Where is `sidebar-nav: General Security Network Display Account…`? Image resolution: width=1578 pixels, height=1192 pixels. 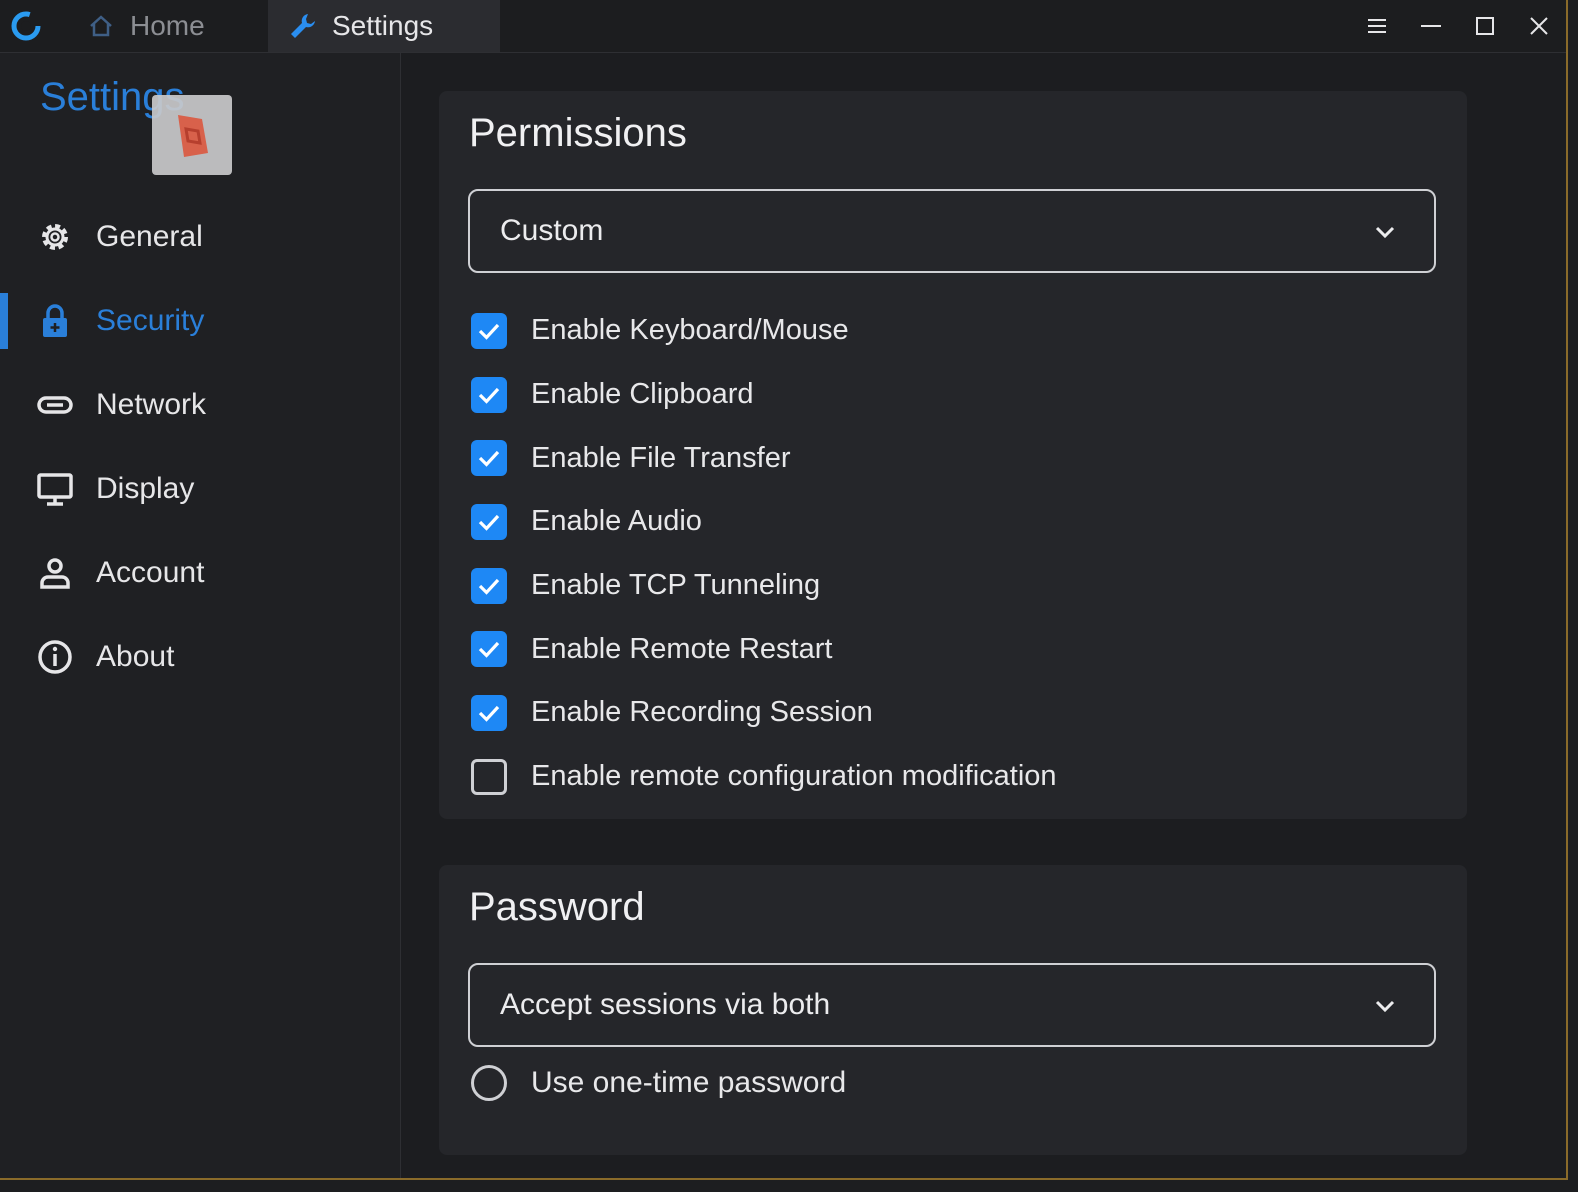
sidebar-nav: General Security Network Display Account… is located at coordinates (200, 447).